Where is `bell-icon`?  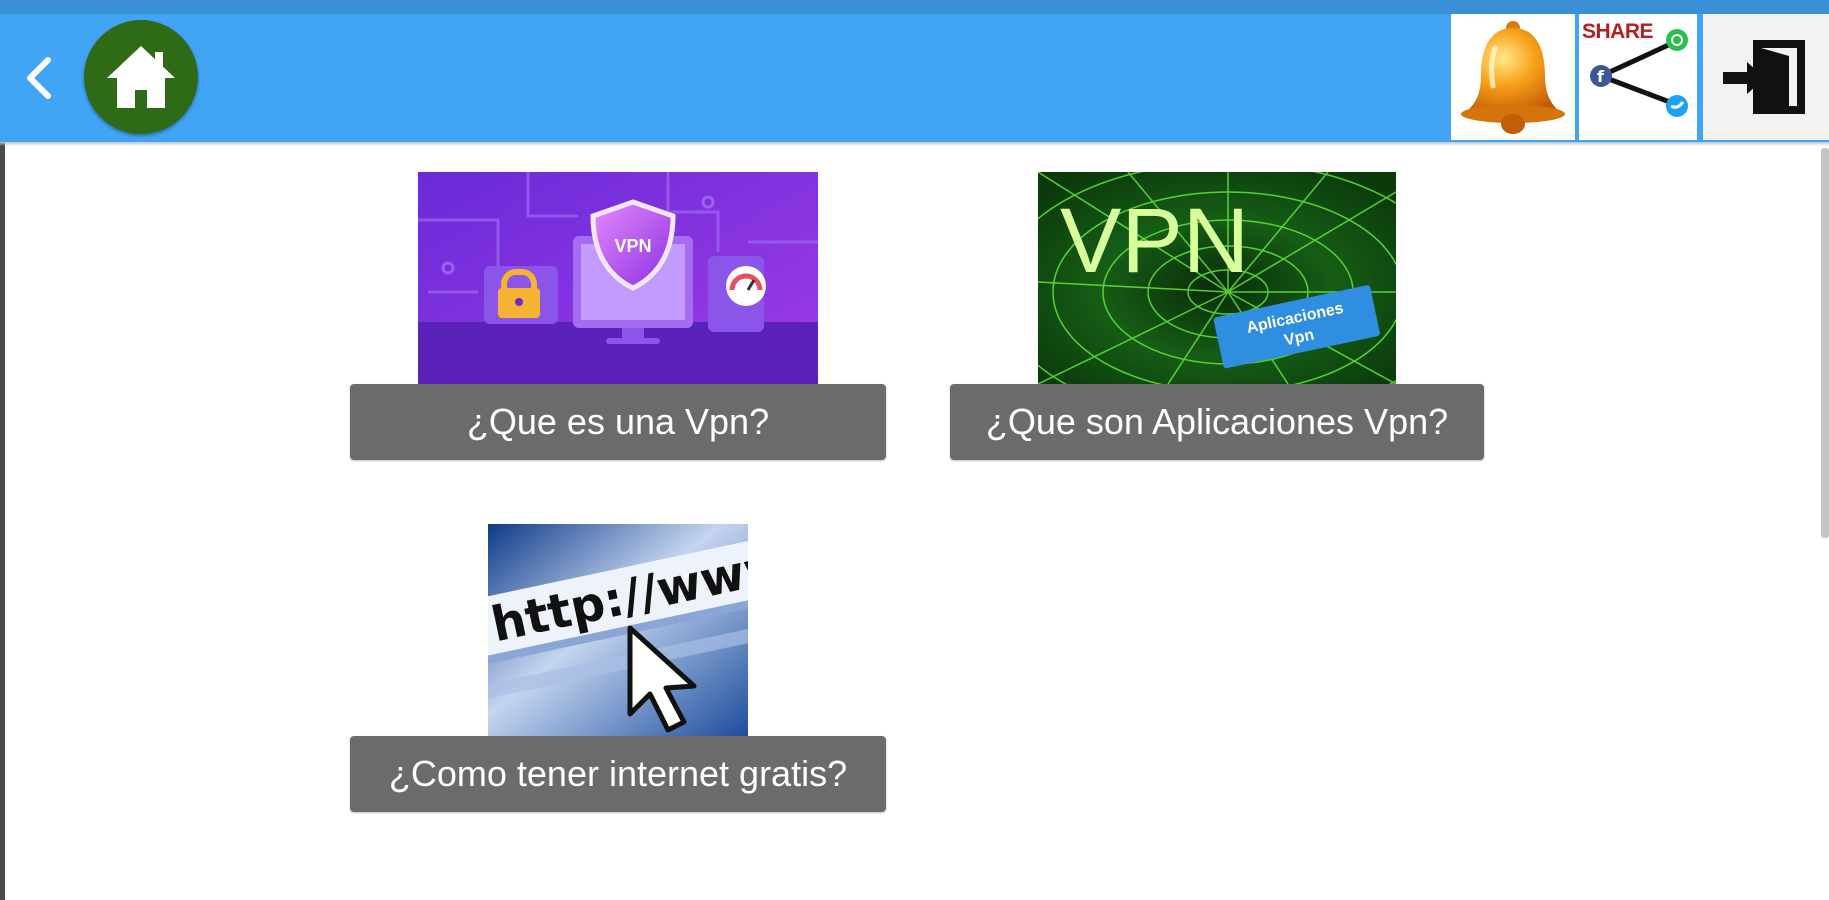
bell-icon is located at coordinates (1513, 77).